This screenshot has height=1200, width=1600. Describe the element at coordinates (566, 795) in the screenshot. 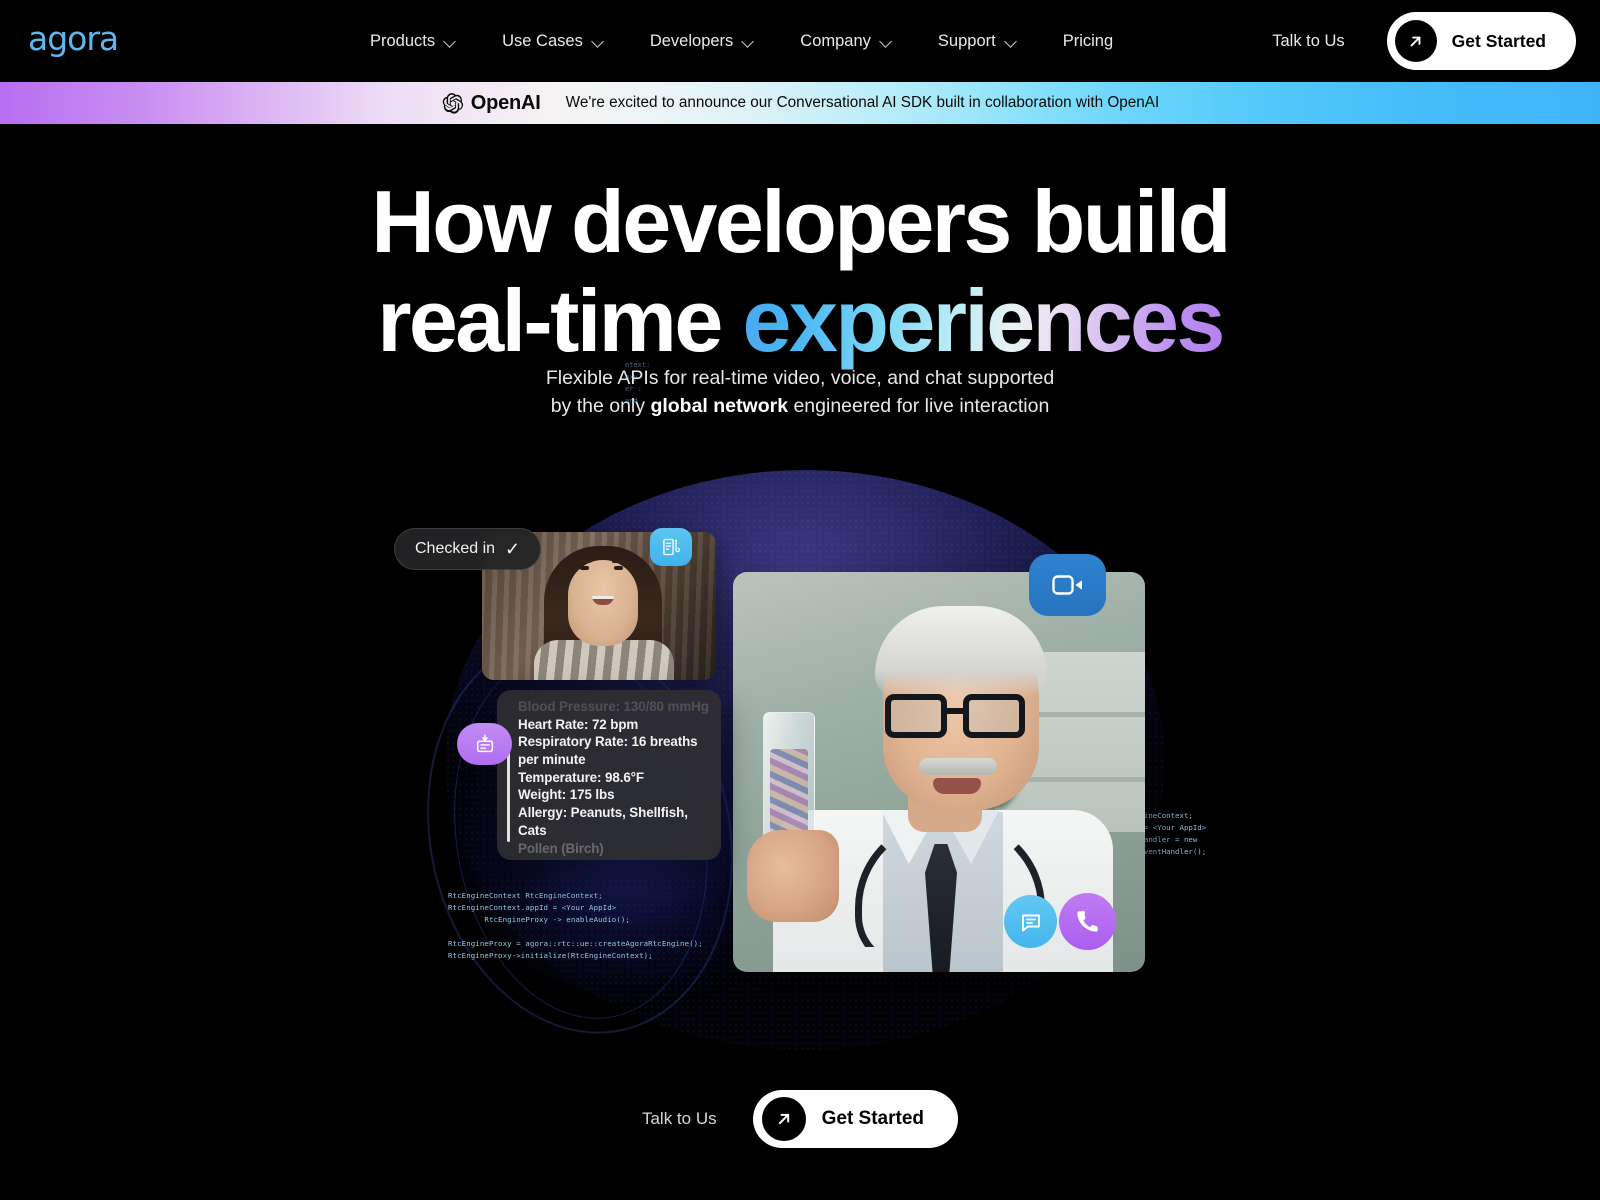

I see `vitals-line-weight: Weight: 175 lbs` at that location.